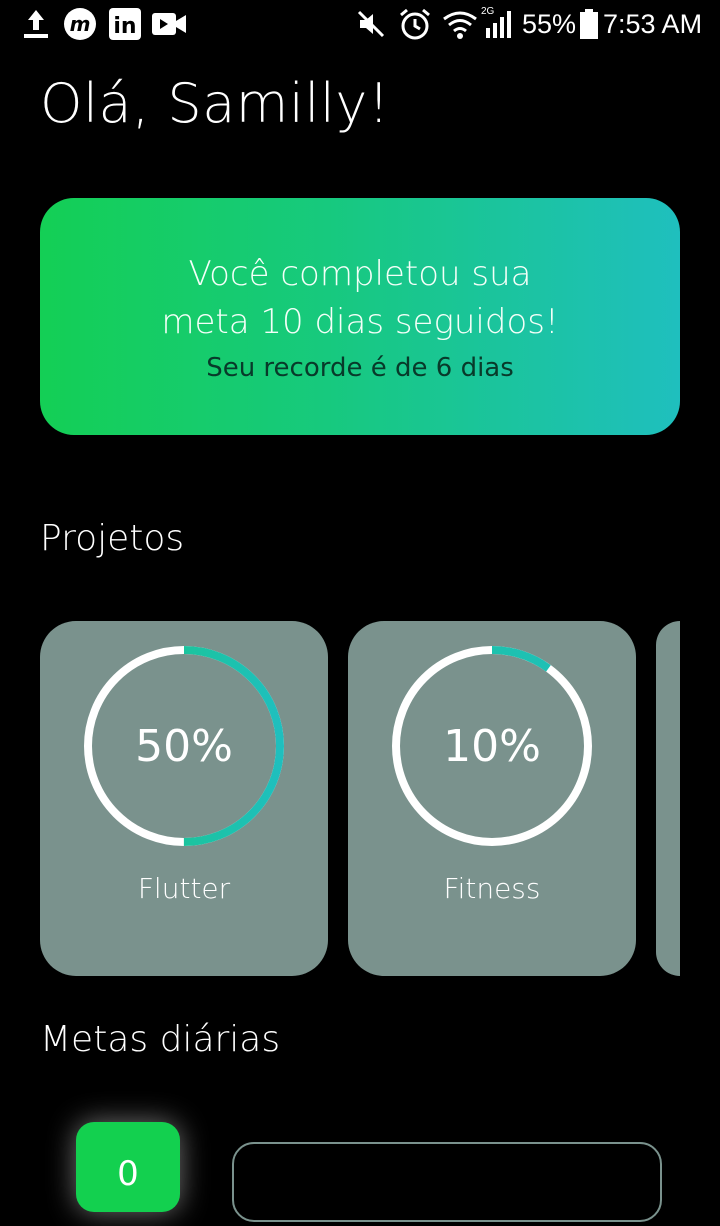 This screenshot has height=1226, width=720. What do you see at coordinates (360, 322) in the screenshot?
I see `banner-line-2: meta 10 dias seguidos!` at bounding box center [360, 322].